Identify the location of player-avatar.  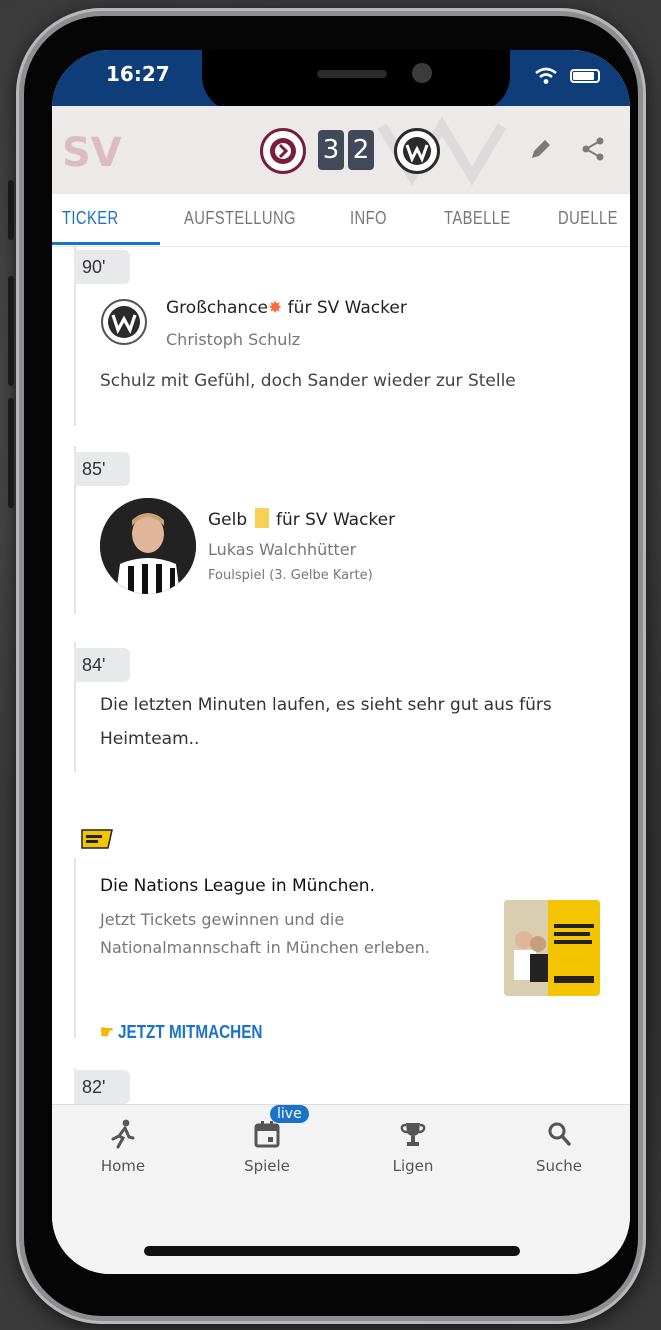
(148, 546).